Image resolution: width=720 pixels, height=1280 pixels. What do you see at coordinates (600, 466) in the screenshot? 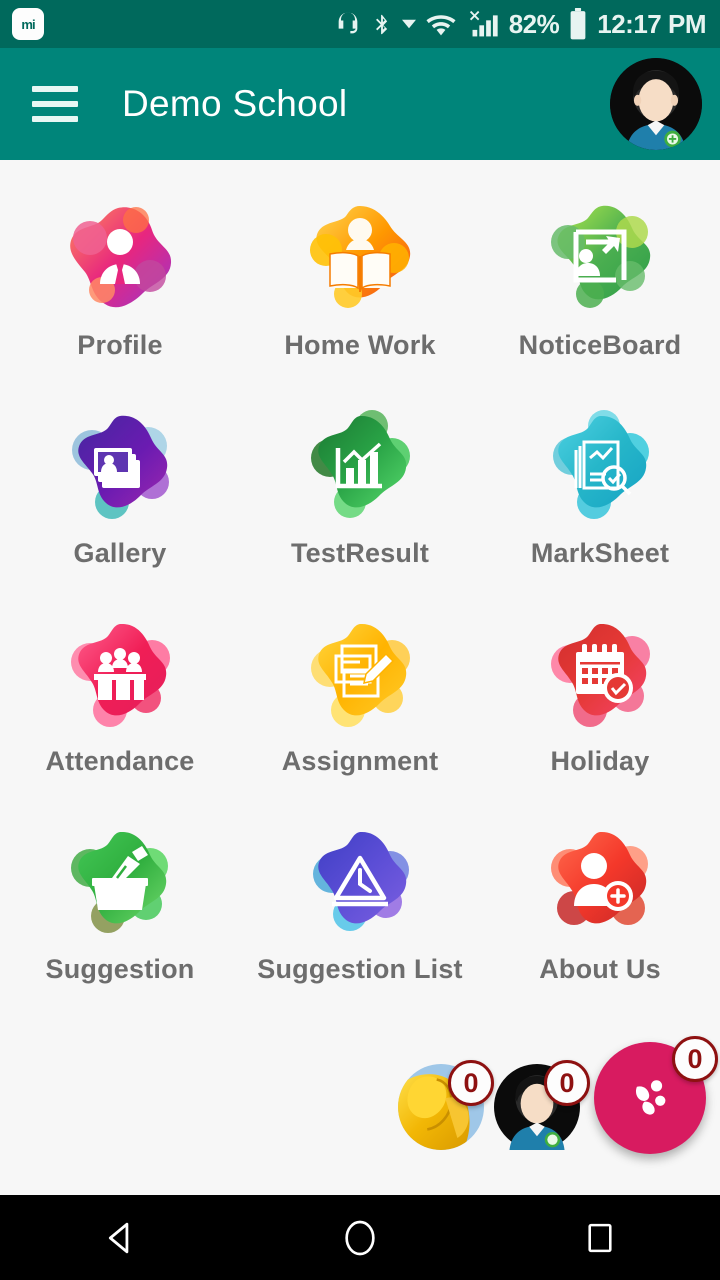
I see `mark-sheet-icon` at bounding box center [600, 466].